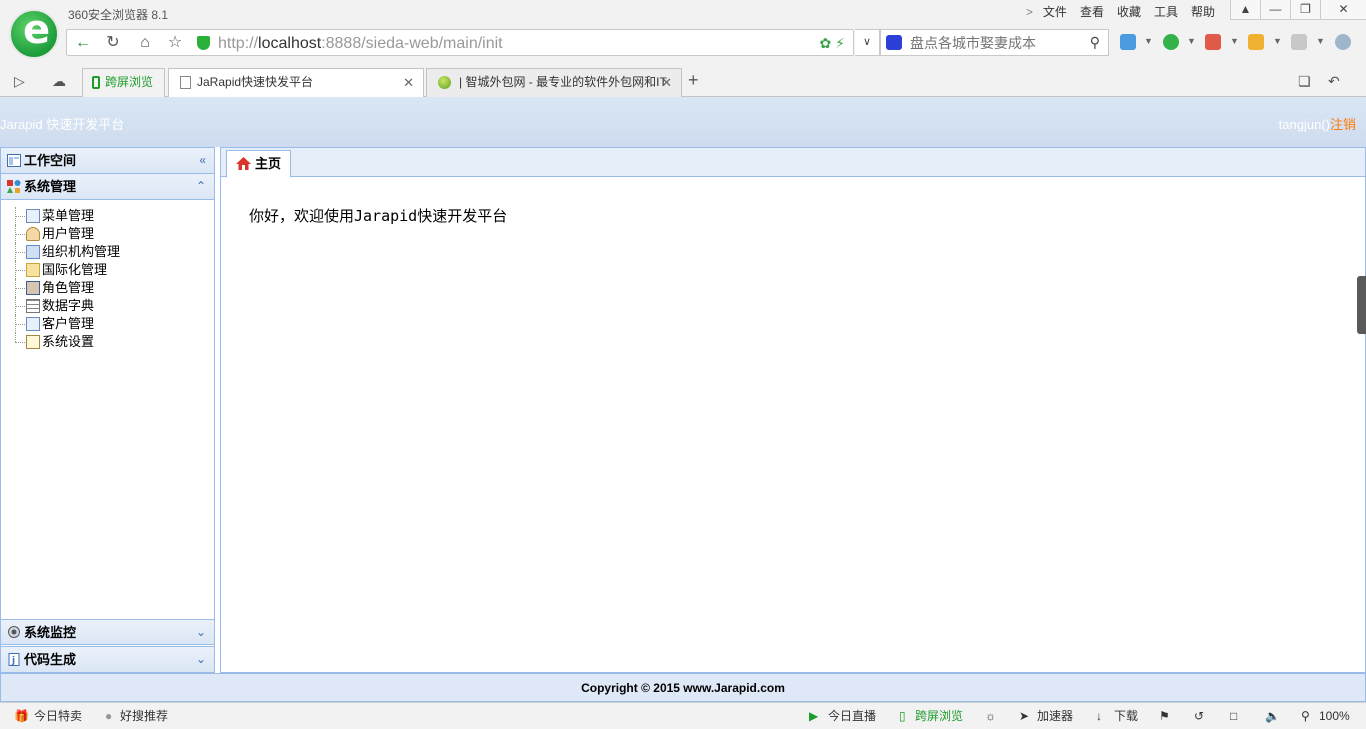 Image resolution: width=1366 pixels, height=729 pixels. Describe the element at coordinates (1191, 41) in the screenshot. I see `security-dropdown-icon: ▼` at that location.